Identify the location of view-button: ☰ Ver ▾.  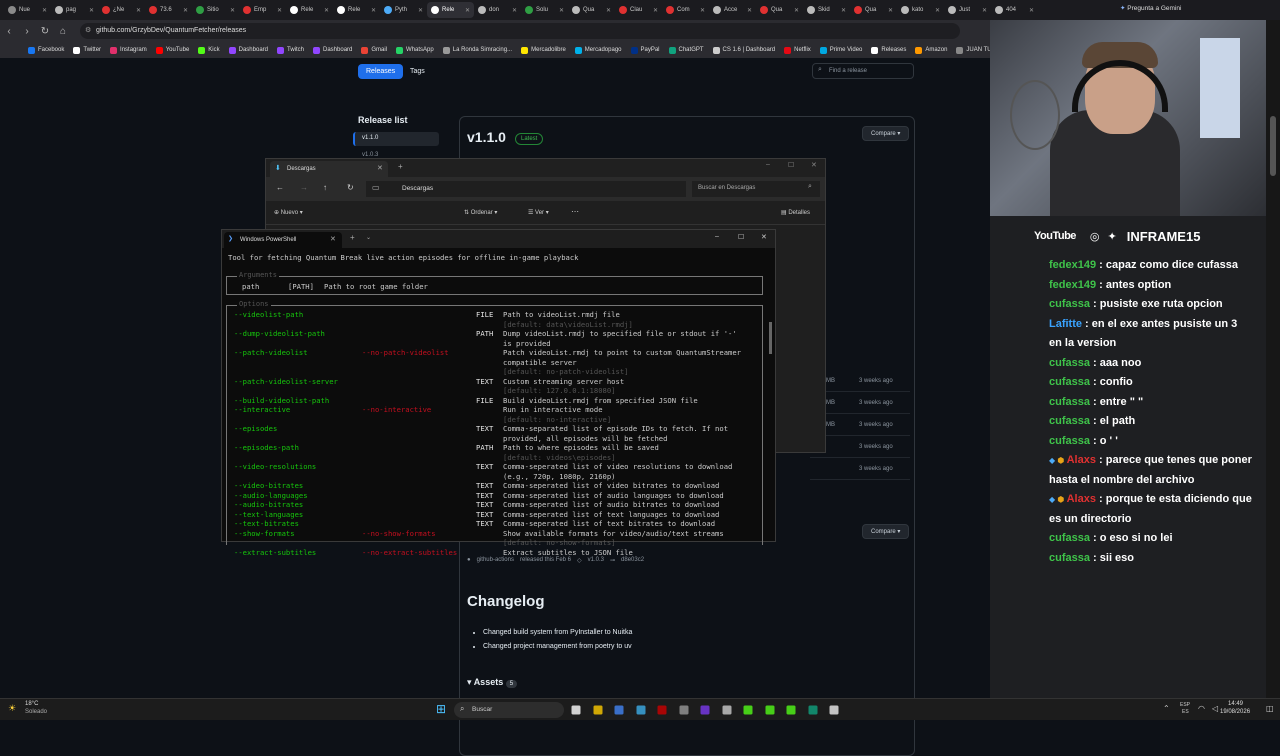
(538, 212).